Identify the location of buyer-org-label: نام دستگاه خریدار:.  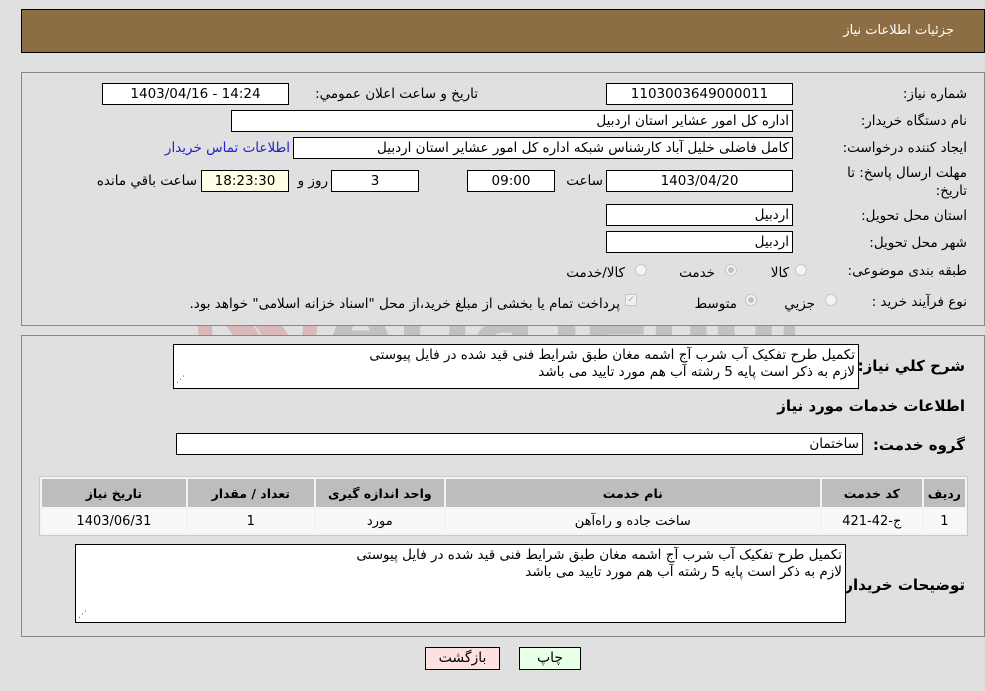
(913, 121).